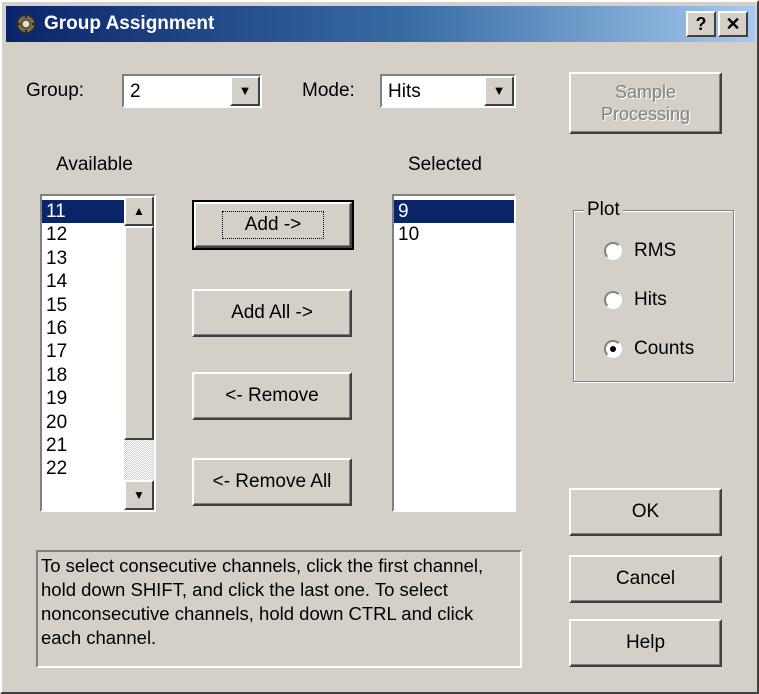 The width and height of the screenshot is (759, 694). What do you see at coordinates (83, 422) in the screenshot?
I see `list-item: 20` at bounding box center [83, 422].